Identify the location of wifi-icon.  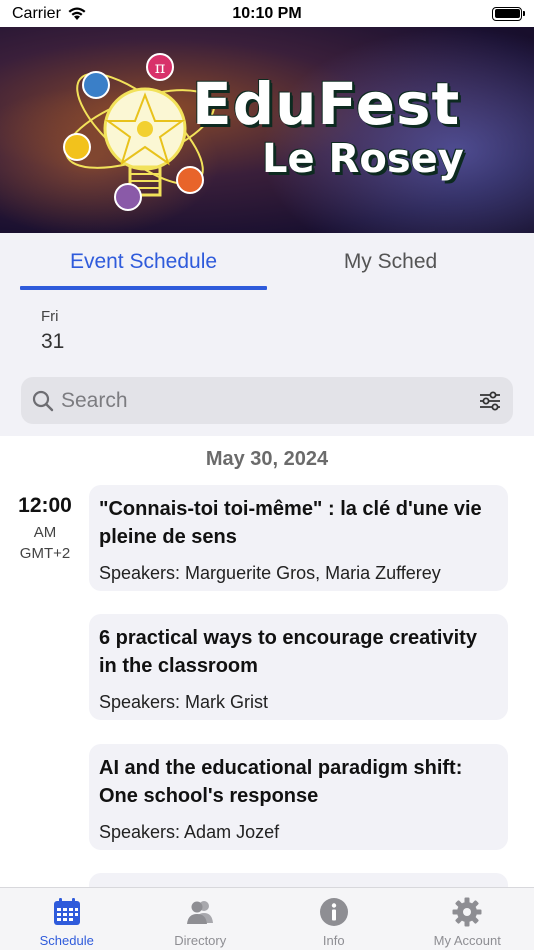
(77, 13).